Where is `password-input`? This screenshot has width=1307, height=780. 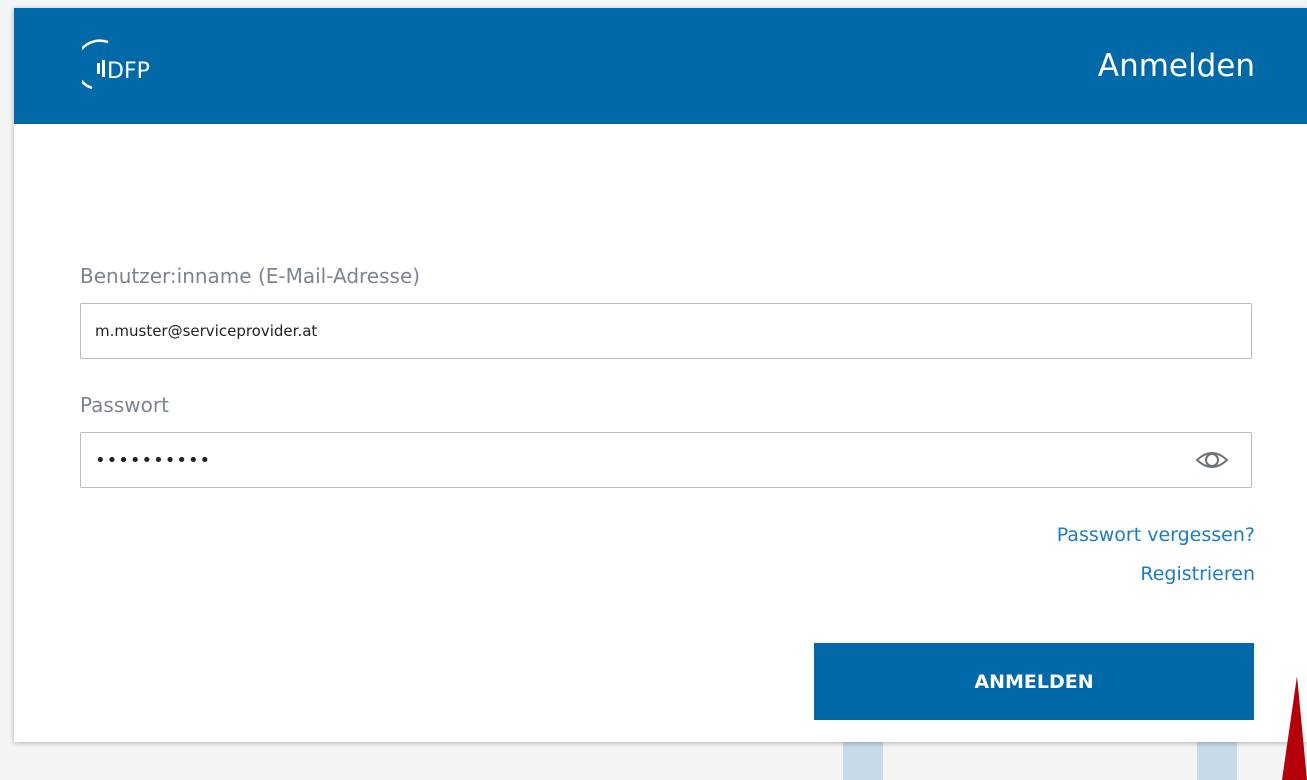
password-input is located at coordinates (666, 460).